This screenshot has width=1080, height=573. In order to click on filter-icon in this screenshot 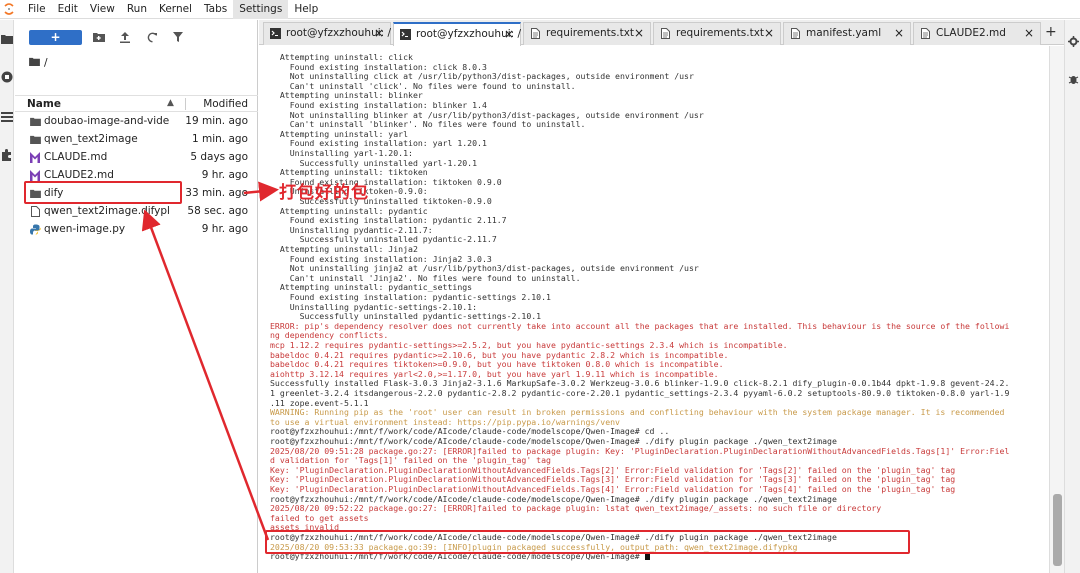, I will do `click(178, 37)`.